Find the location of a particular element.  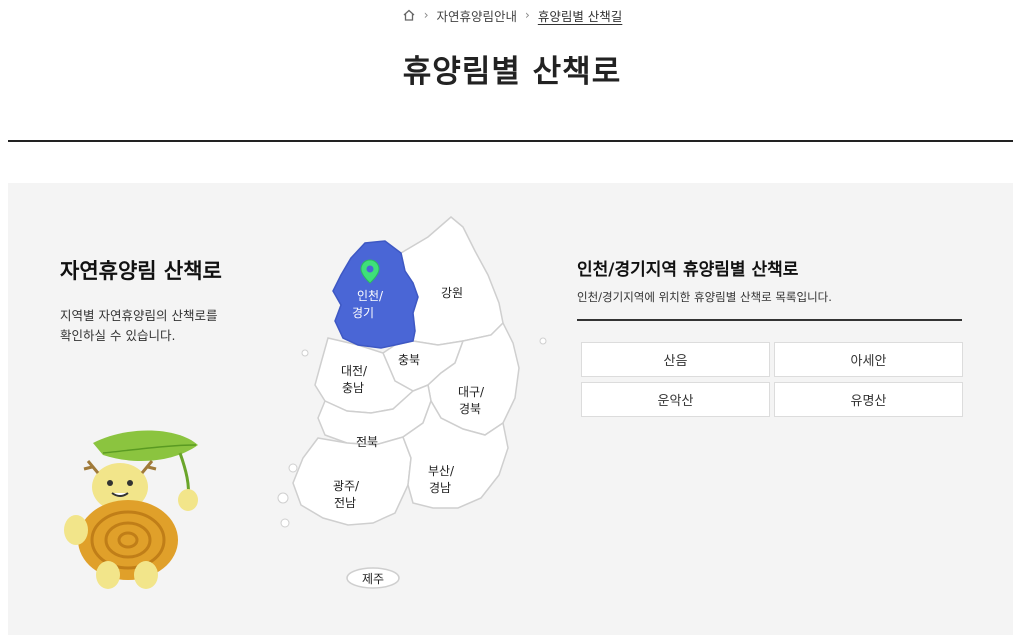

forest-list-title: 인천/경기지역 휴양림별 산책로 is located at coordinates (688, 270).